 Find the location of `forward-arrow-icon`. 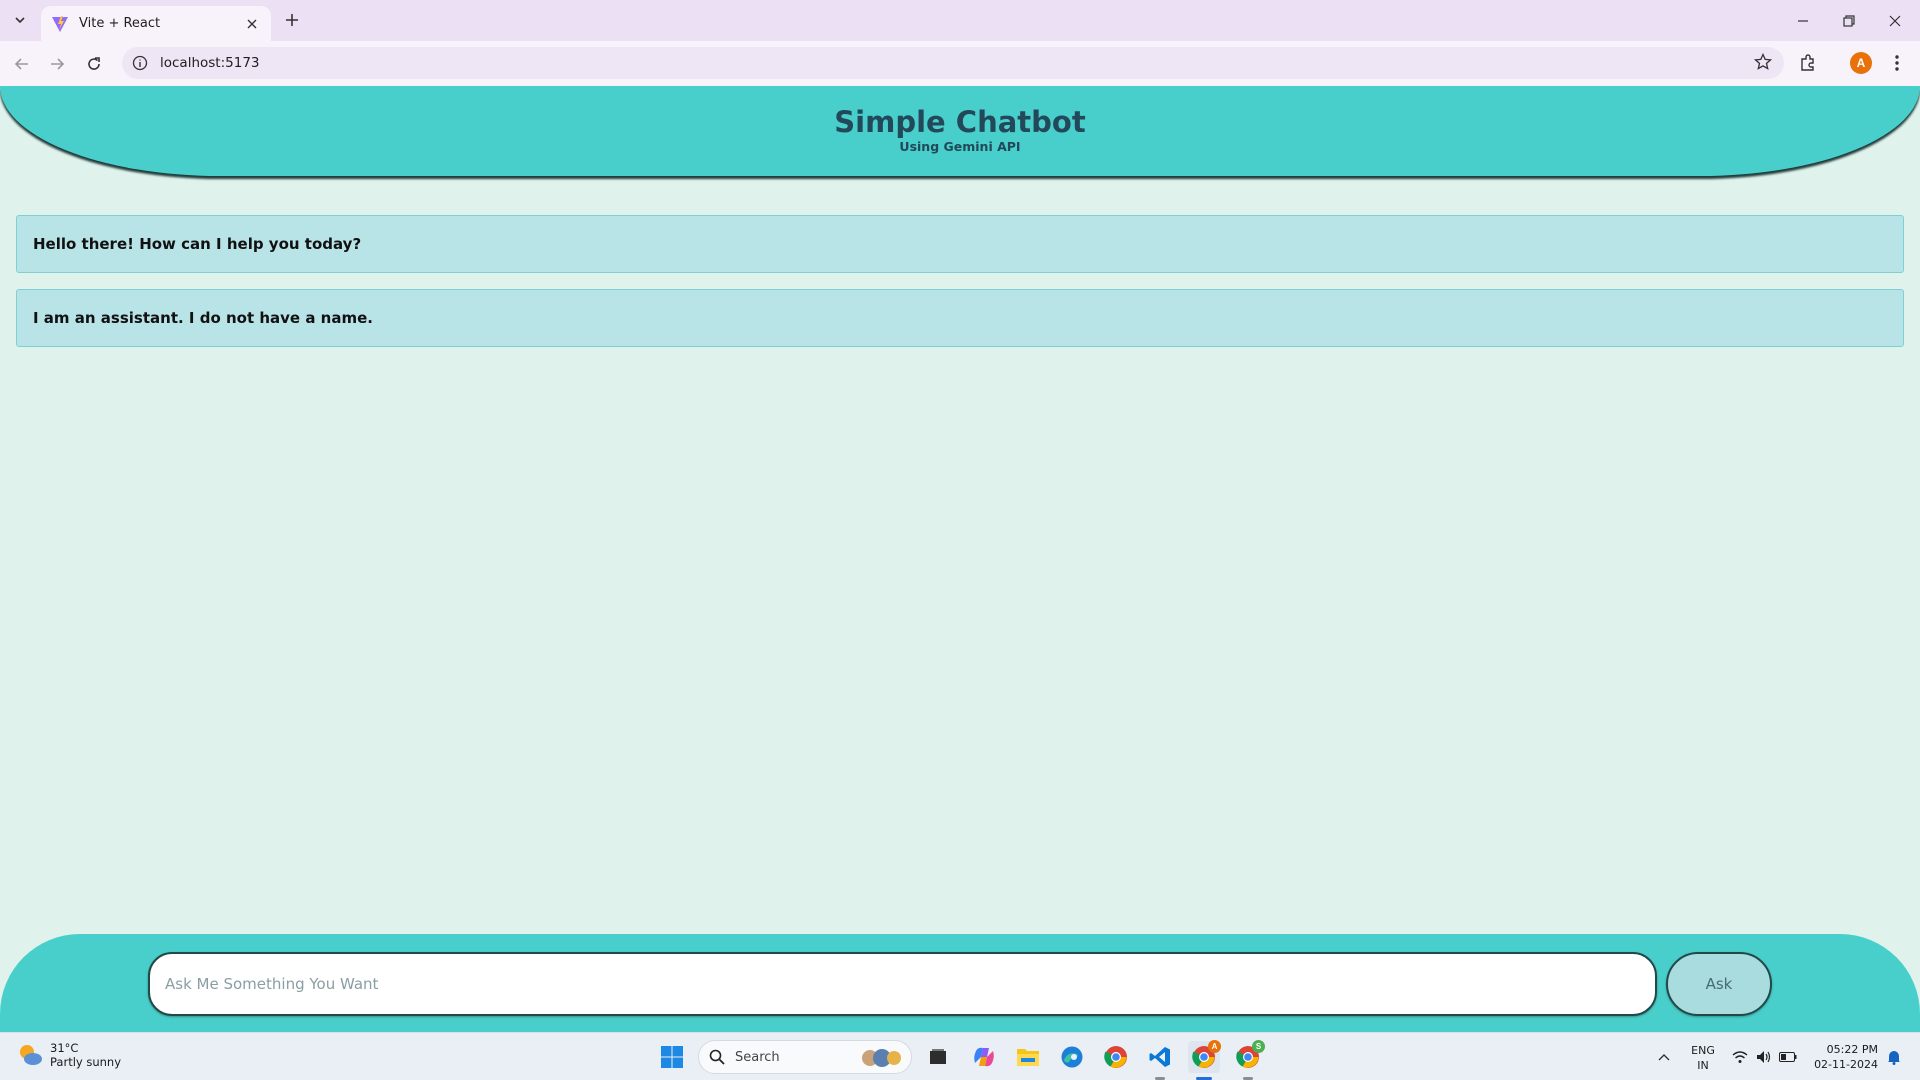

forward-arrow-icon is located at coordinates (57, 64).